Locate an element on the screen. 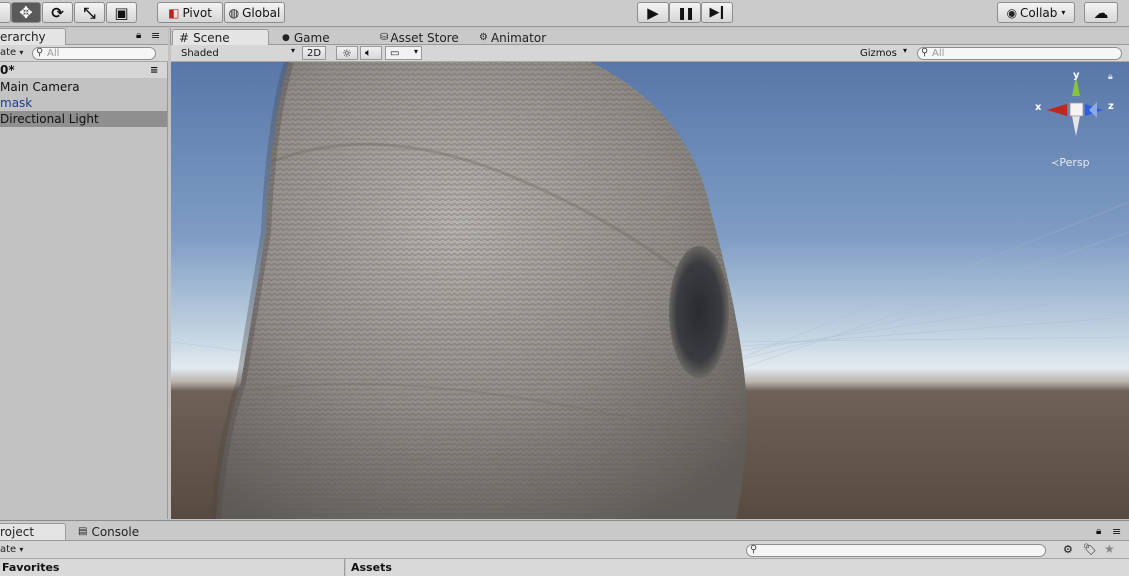 This screenshot has height=576, width=1129. persp-label: Persp is located at coordinates (1074, 162).